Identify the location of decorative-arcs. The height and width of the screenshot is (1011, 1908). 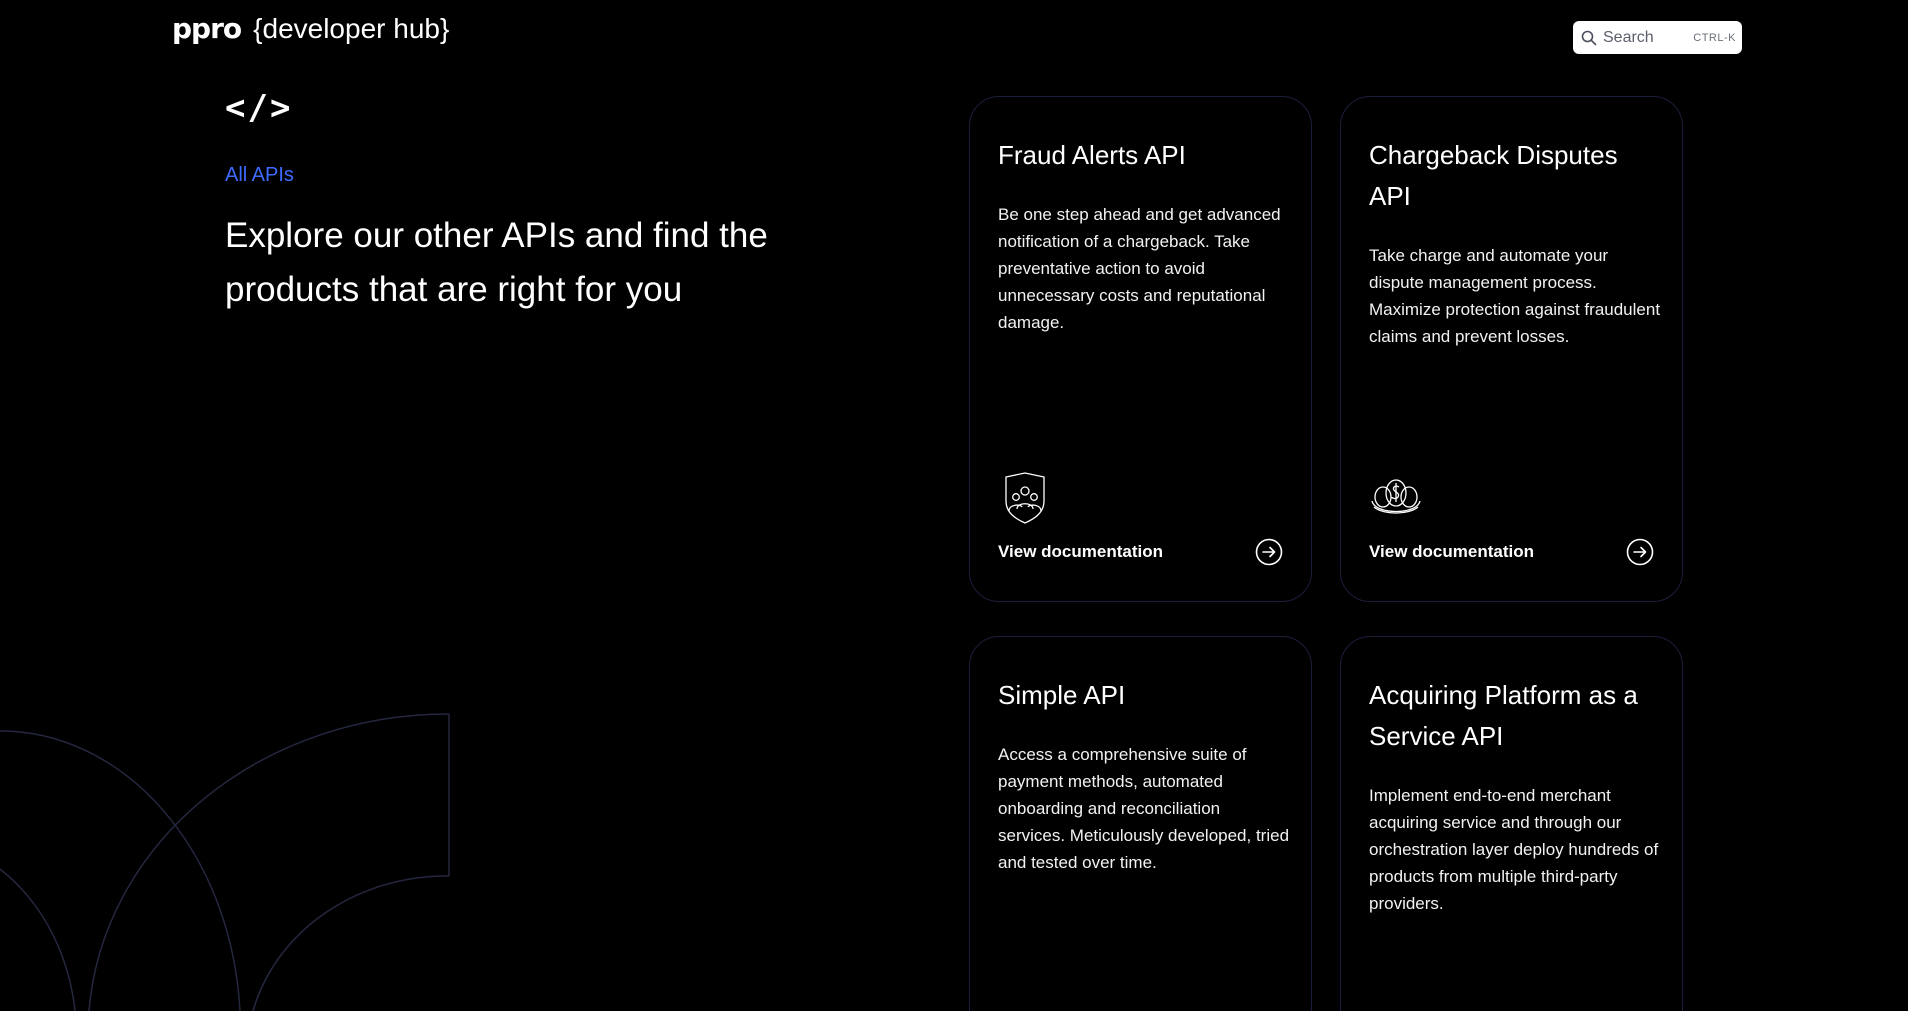
(225, 862).